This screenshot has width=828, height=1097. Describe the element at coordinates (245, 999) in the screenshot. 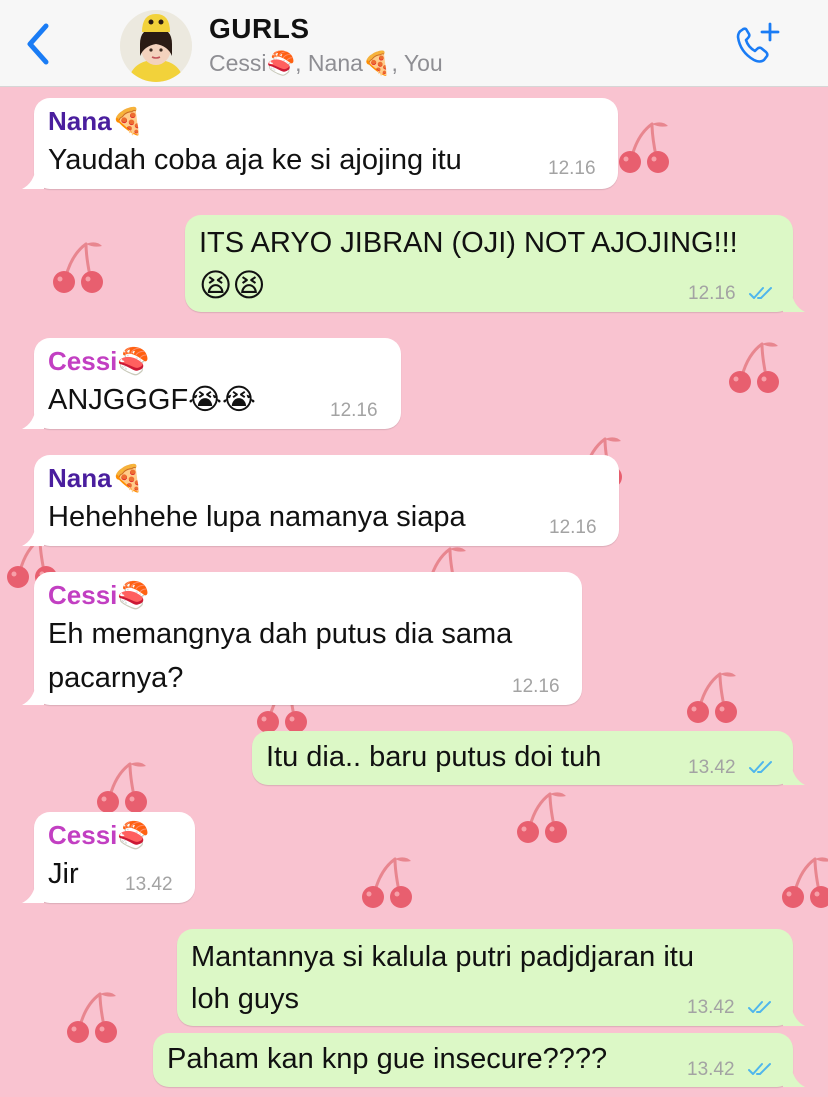

I see `message-text: loh guys` at that location.